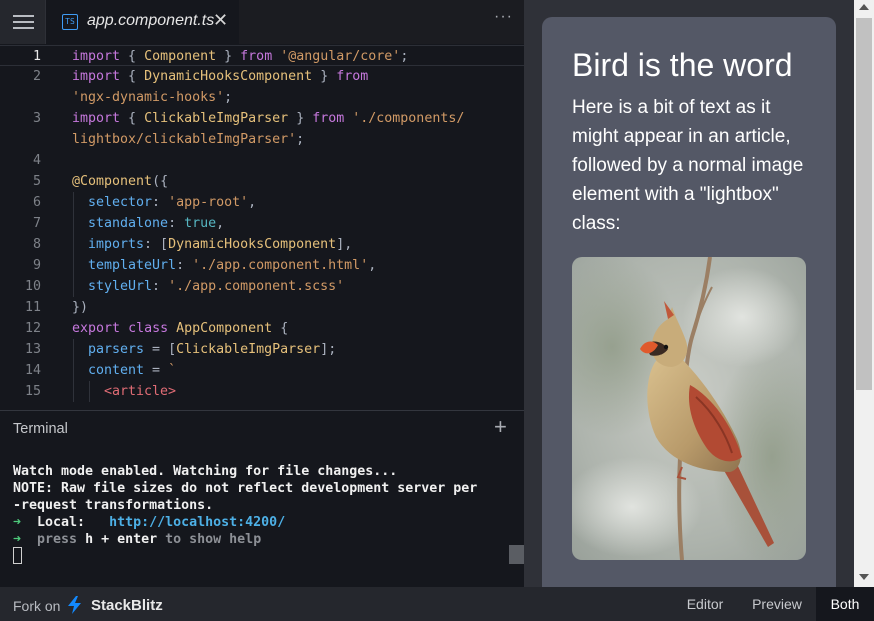 The image size is (874, 621). What do you see at coordinates (184, 139) in the screenshot?
I see `code-token: lightbox/clickableImgParser'` at bounding box center [184, 139].